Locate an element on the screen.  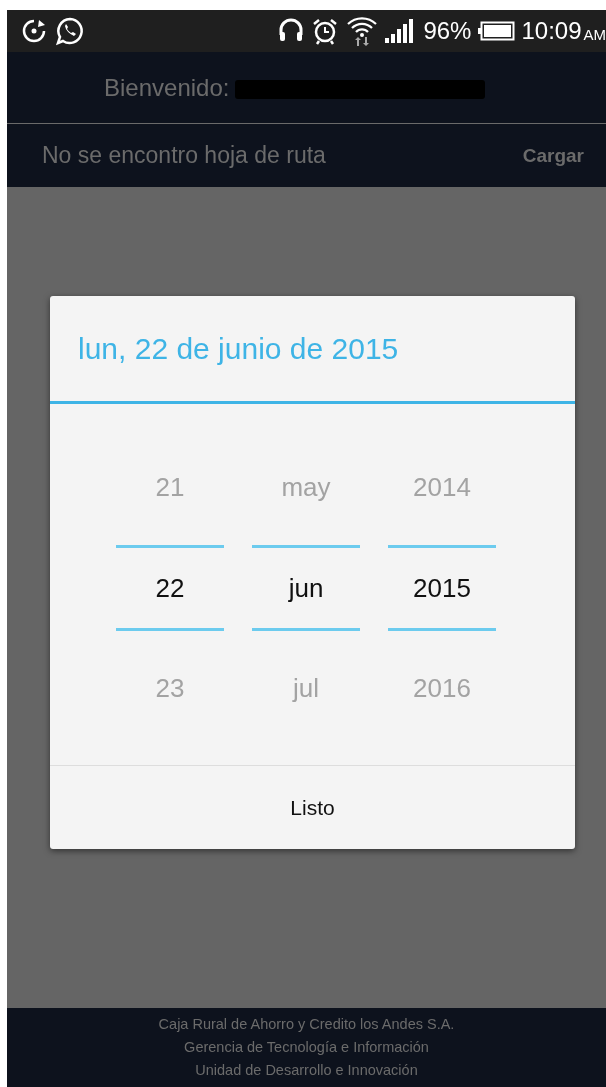
dialog-title: lun, 22 de junio de 2015 is located at coordinates (312, 350).